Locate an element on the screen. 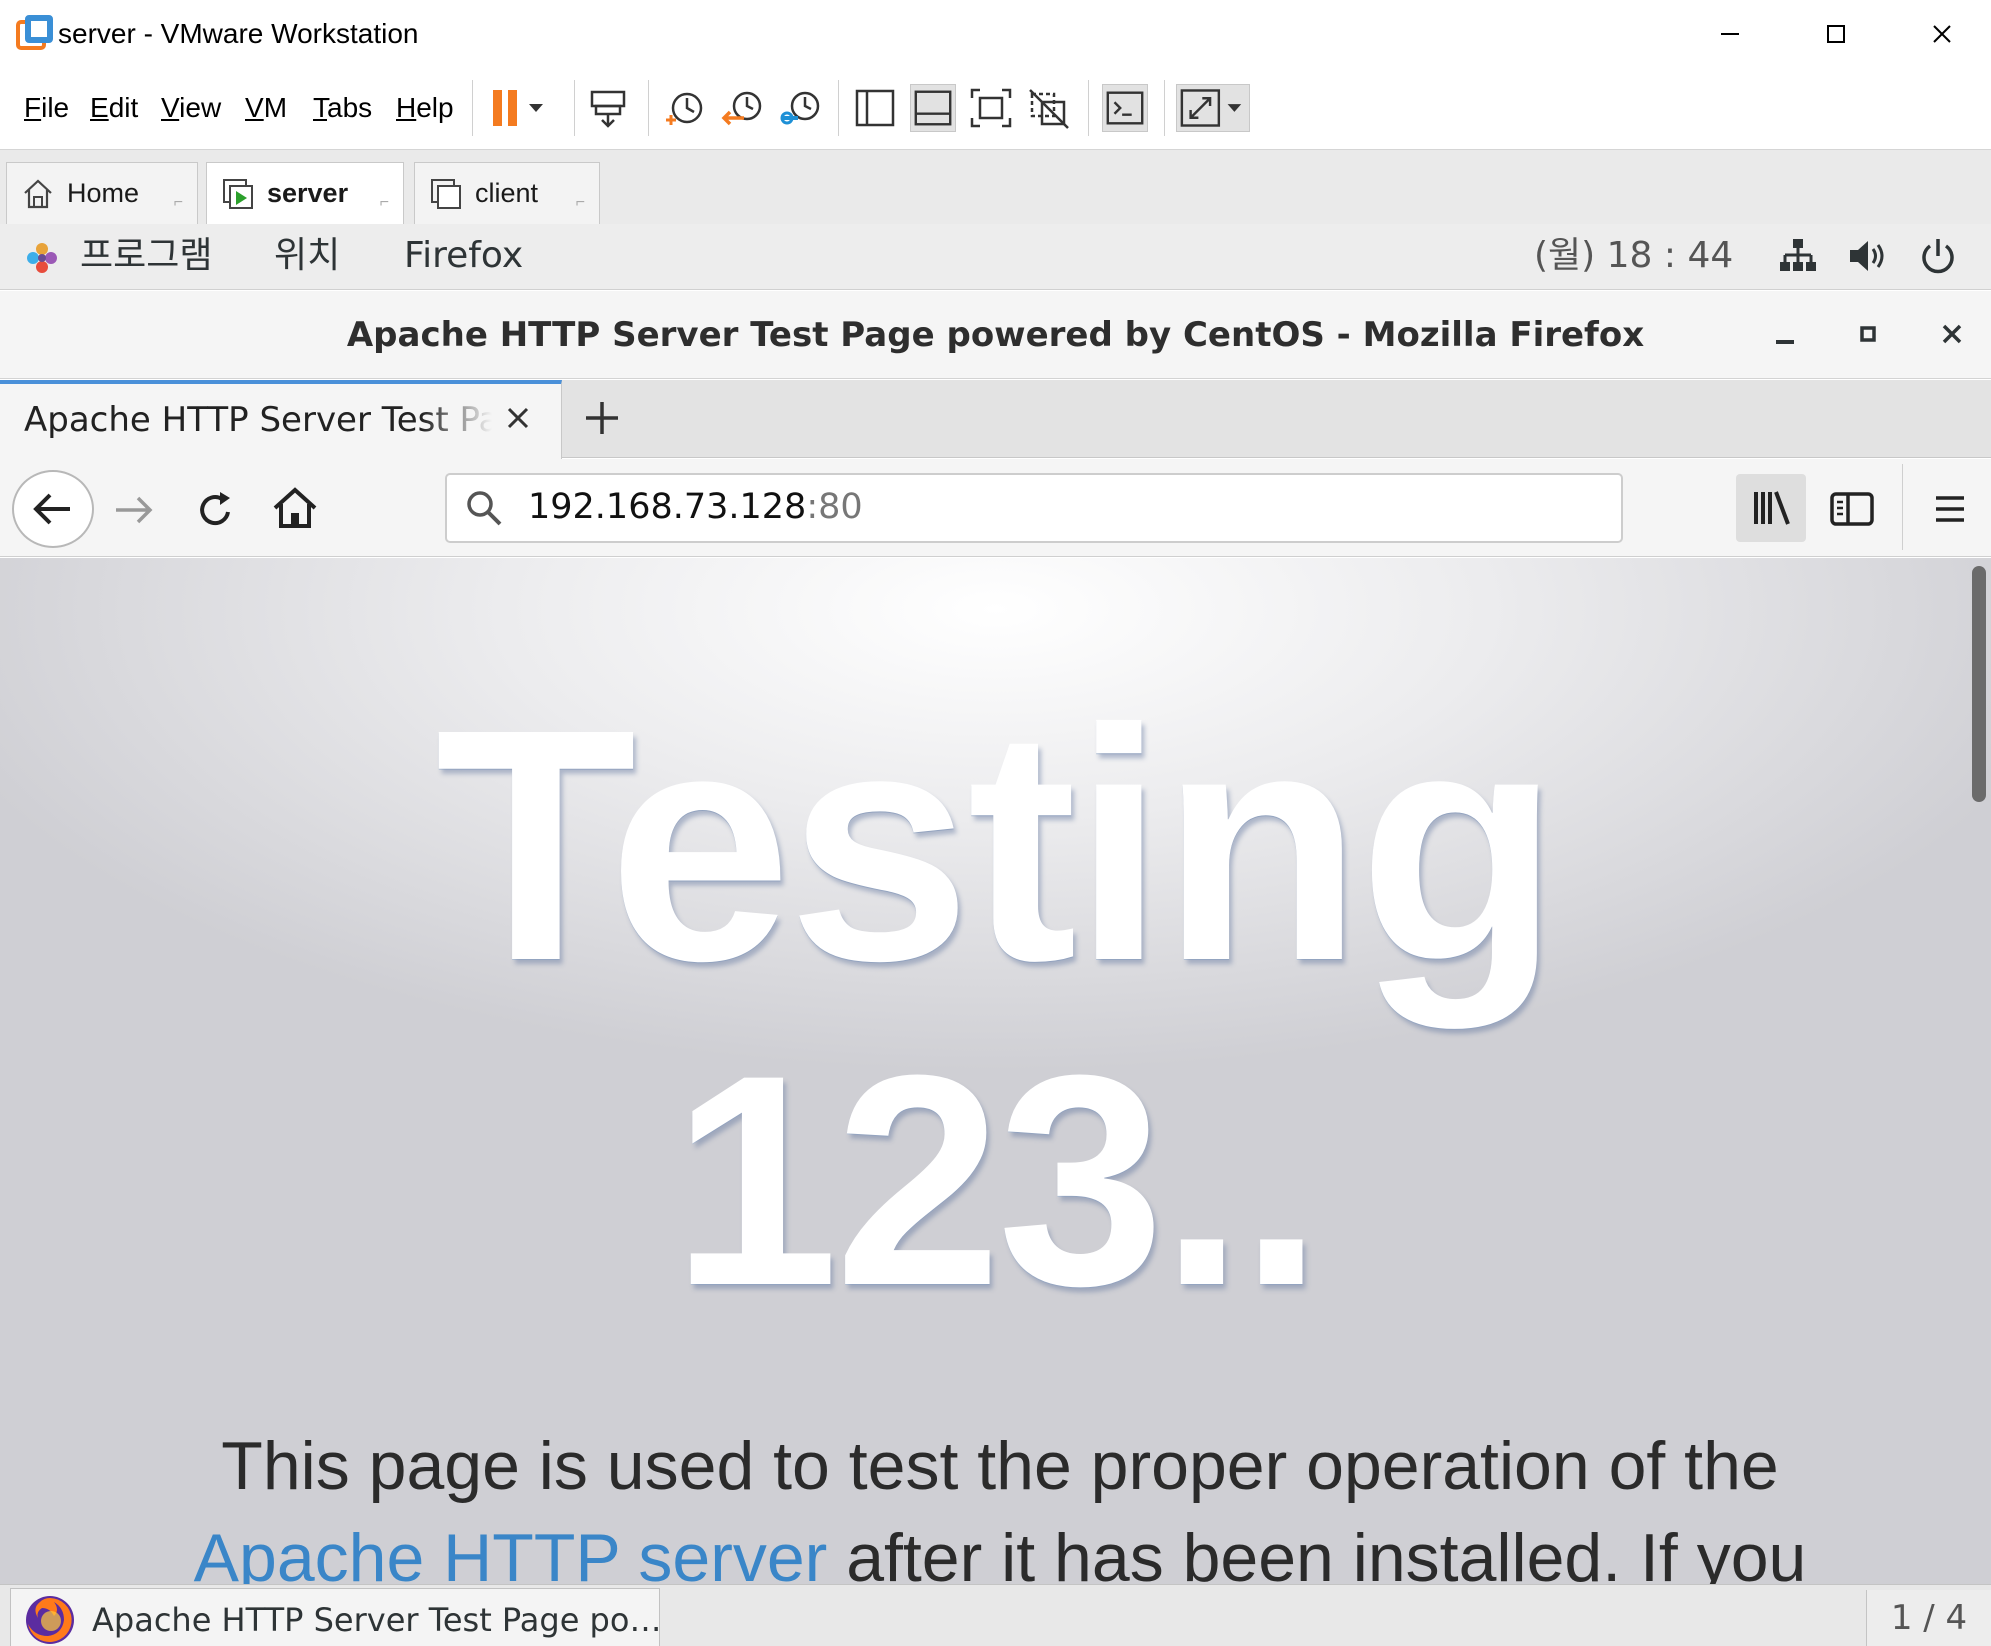  page-scrollbar-thumb is located at coordinates (1979, 684).